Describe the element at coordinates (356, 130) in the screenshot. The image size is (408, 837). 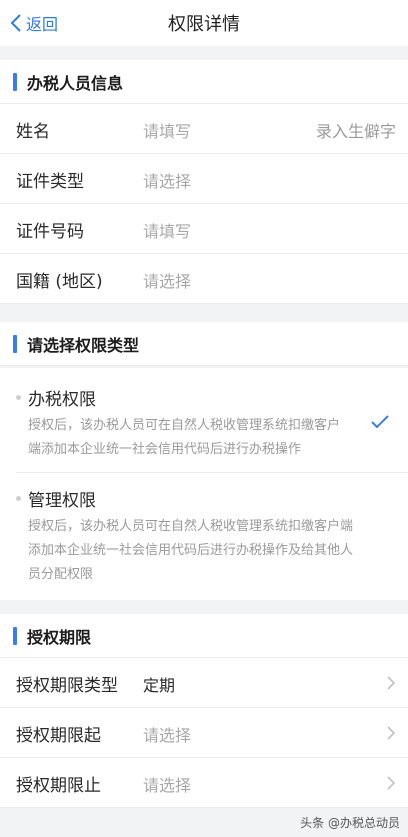
I see `rare-char-entry-link: 录入生僻字` at that location.